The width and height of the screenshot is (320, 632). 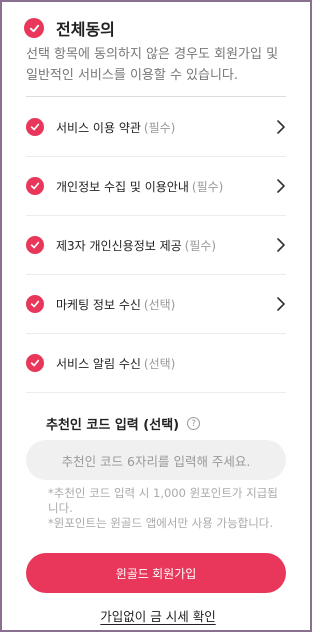 I want to click on recommend-code-input: 추천인 코드 6자리를 입력해 주세요., so click(x=156, y=460).